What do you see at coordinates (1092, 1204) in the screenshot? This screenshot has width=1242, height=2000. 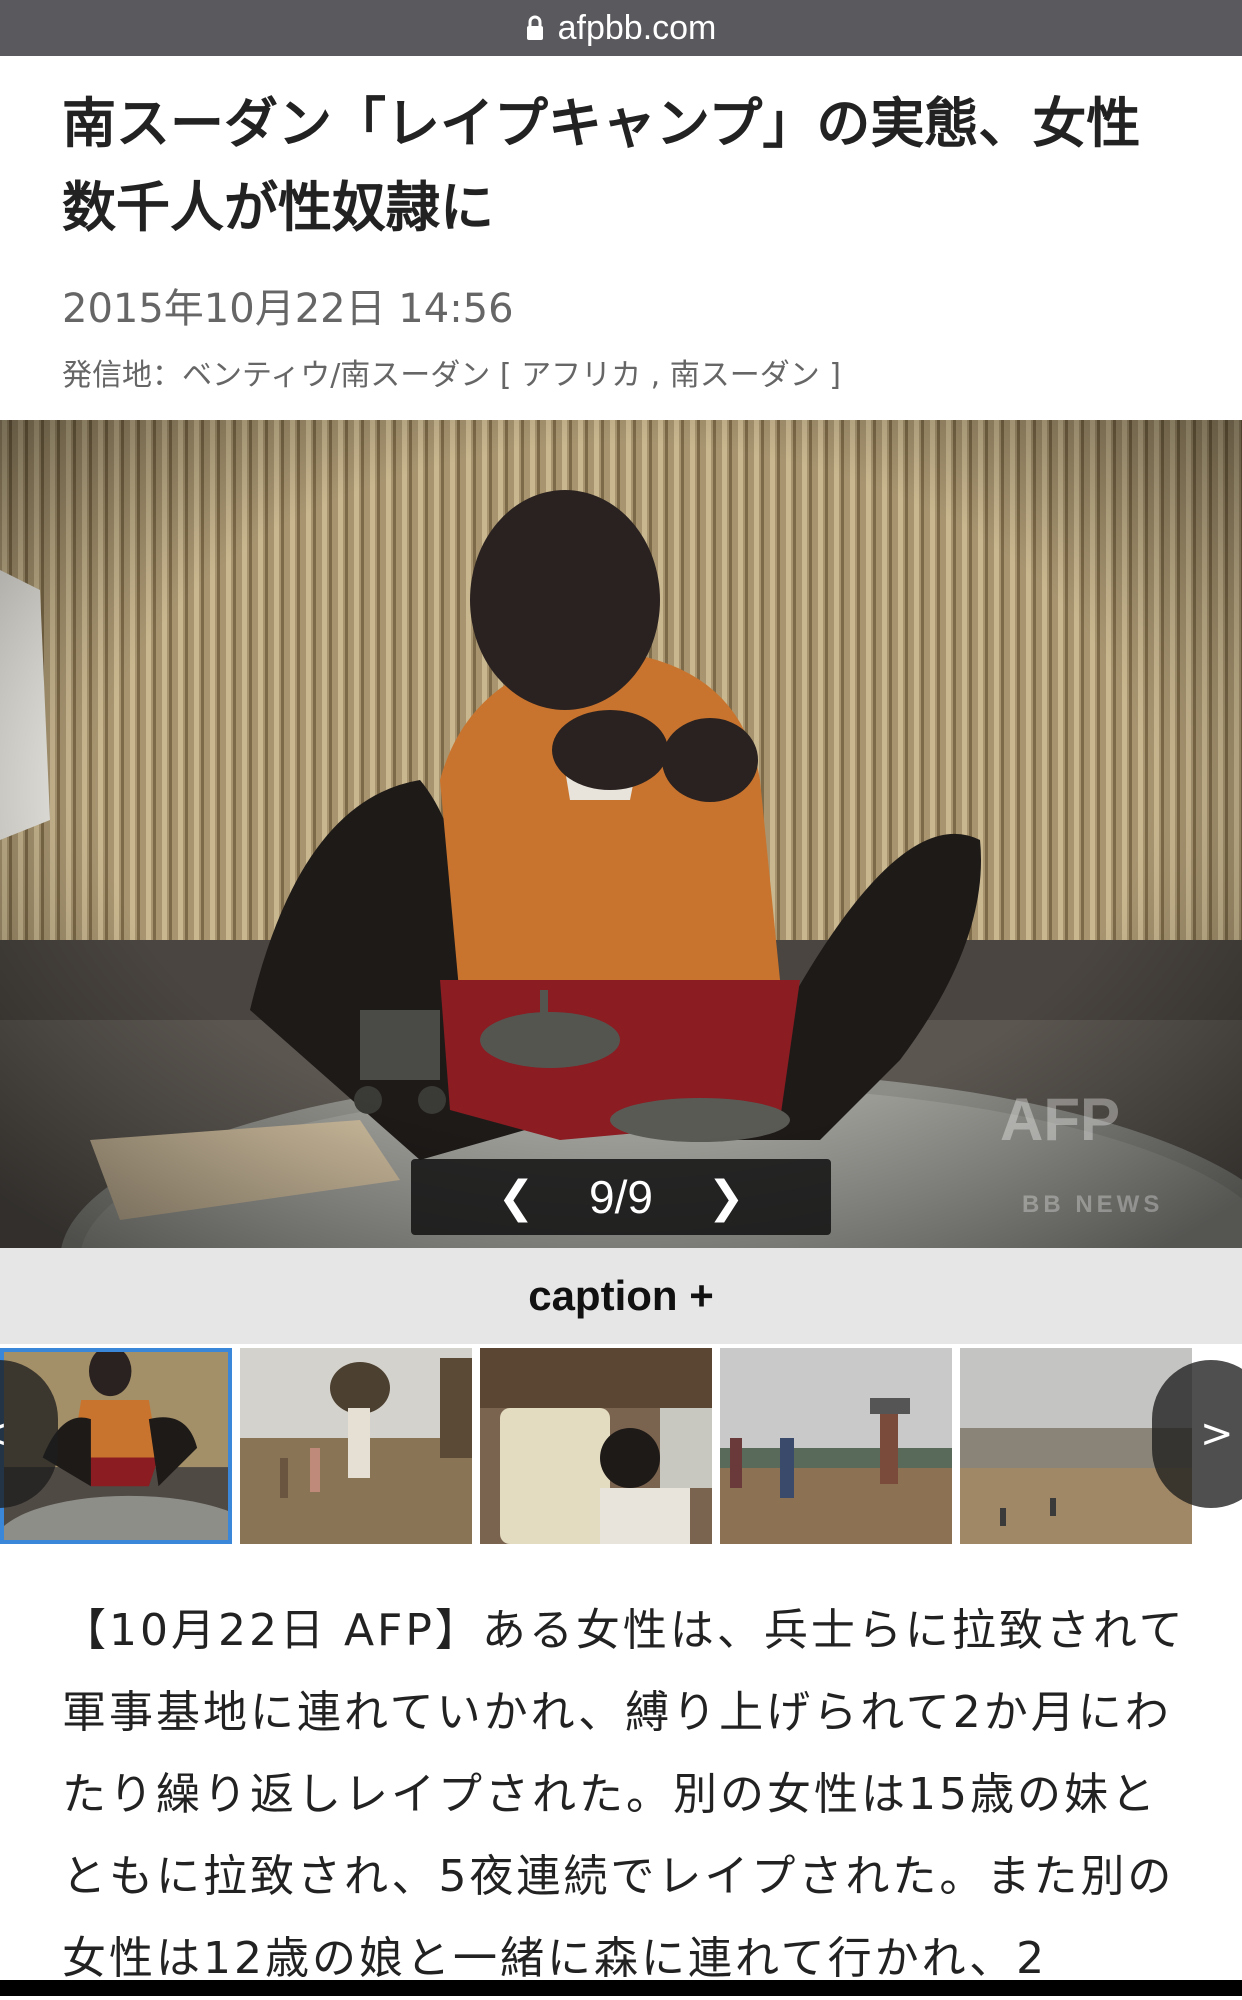 I see `watermark-sub: BB NEWS` at bounding box center [1092, 1204].